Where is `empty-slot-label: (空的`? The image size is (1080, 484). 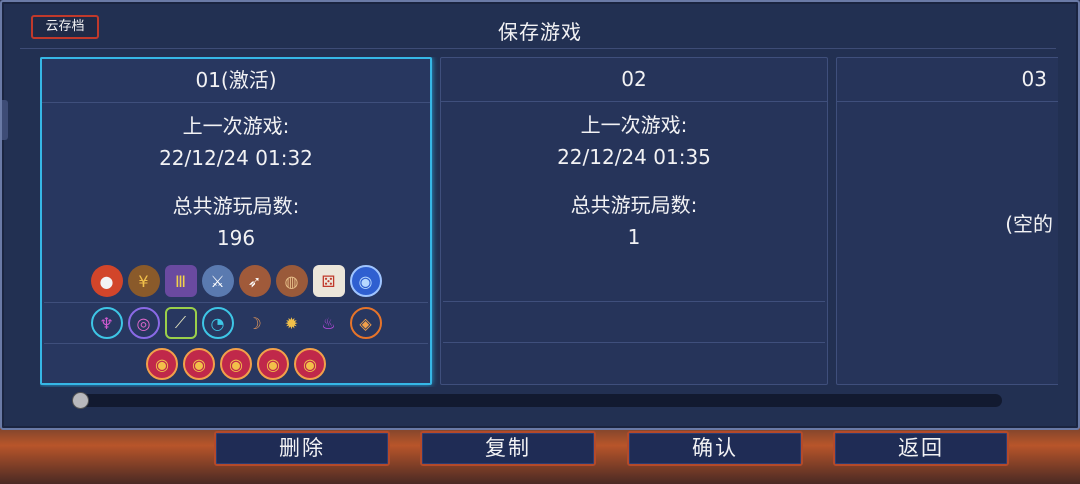
empty-slot-label: (空的 is located at coordinates (1029, 224).